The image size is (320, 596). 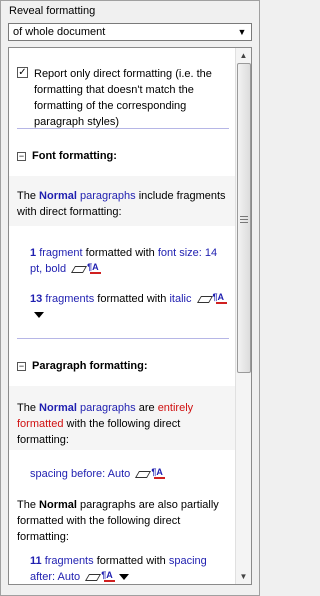 I want to click on fragment-count-link: 1, so click(x=33, y=253).